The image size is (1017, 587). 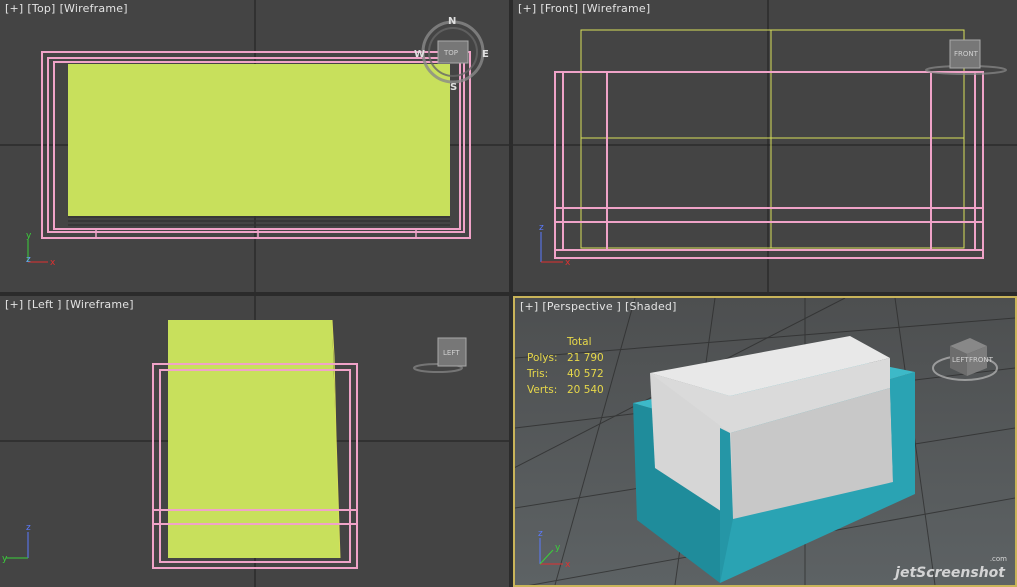 I want to click on viewport-top-view: [Top], so click(x=41, y=8).